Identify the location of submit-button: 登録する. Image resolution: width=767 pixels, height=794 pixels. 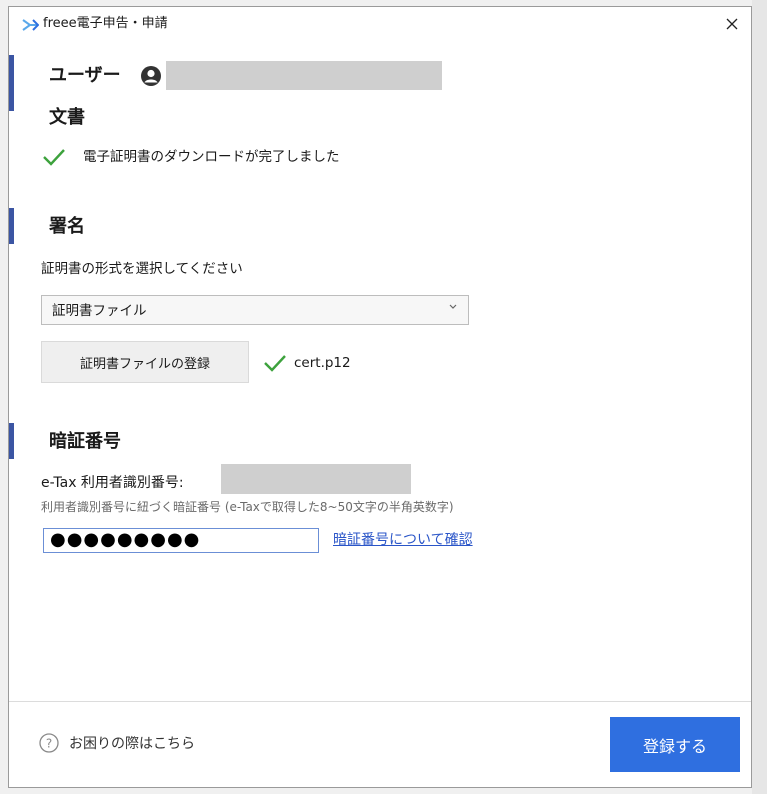
(675, 744).